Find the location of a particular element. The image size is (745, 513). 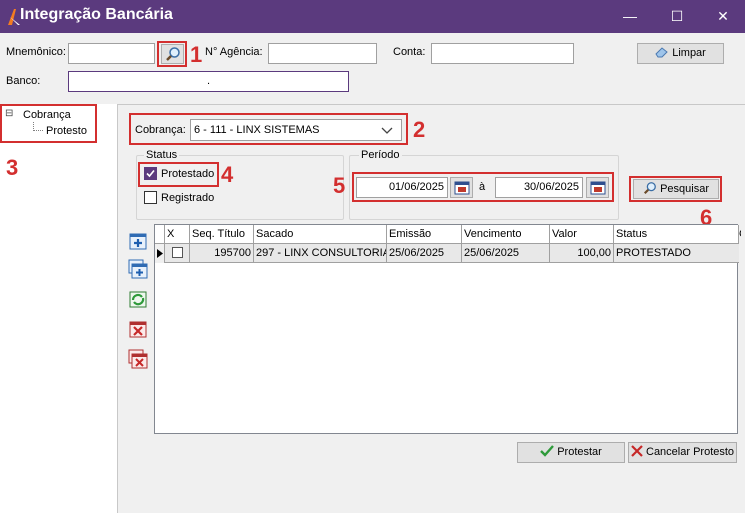

minimize-button: — is located at coordinates (630, 16).